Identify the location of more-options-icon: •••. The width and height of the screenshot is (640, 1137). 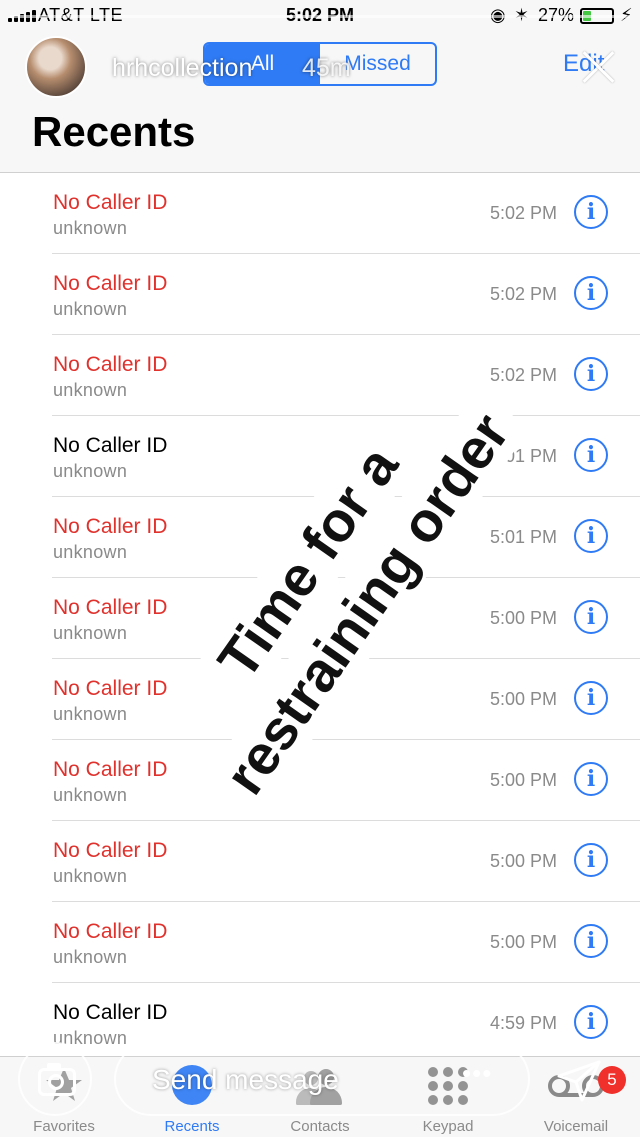
(477, 1073).